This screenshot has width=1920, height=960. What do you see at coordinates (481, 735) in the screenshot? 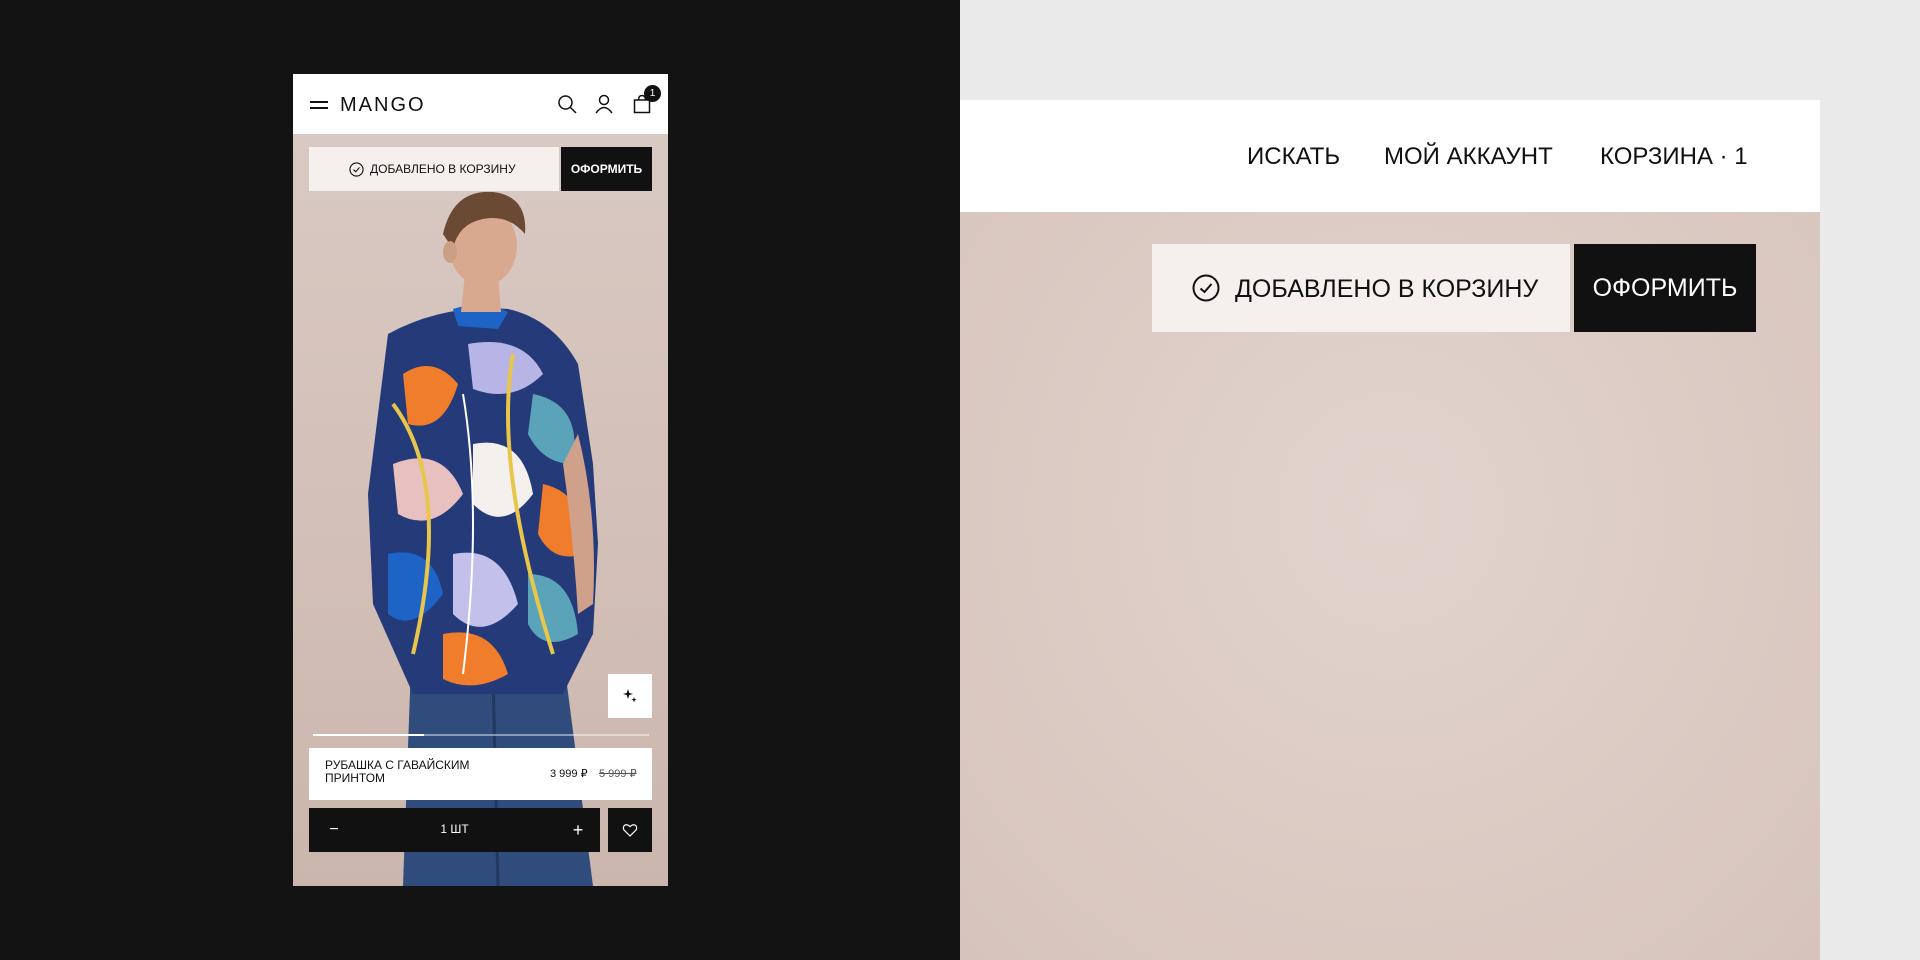
I see `gallery-progress` at bounding box center [481, 735].